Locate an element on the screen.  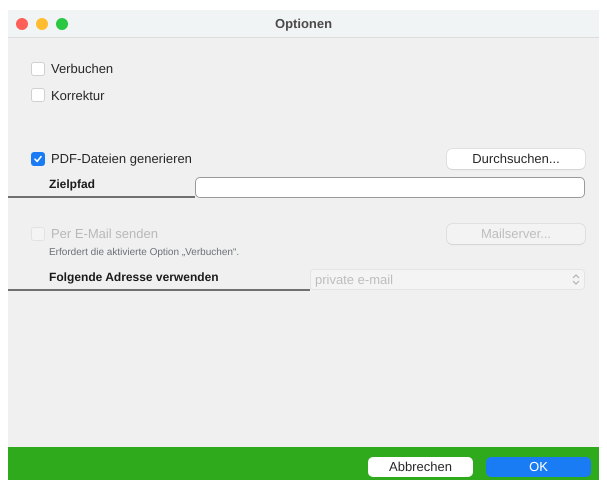
checkmark-icon is located at coordinates (38, 159).